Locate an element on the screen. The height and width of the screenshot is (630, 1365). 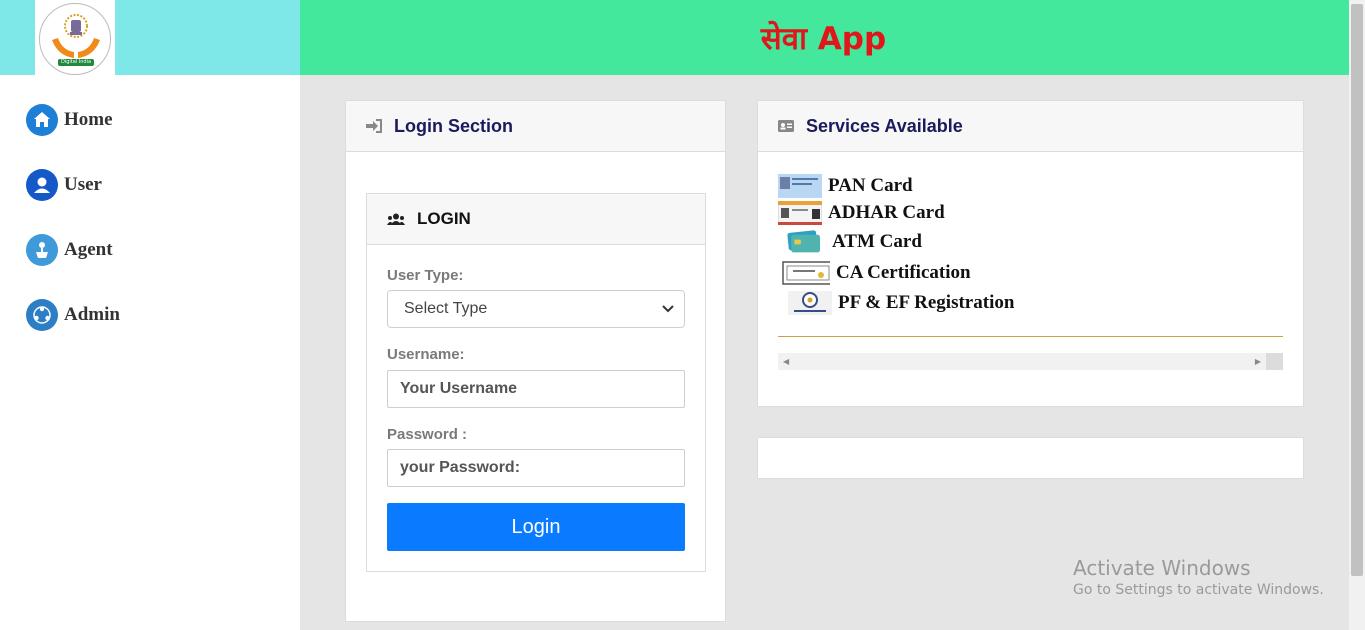
login-button: Login is located at coordinates (536, 527).